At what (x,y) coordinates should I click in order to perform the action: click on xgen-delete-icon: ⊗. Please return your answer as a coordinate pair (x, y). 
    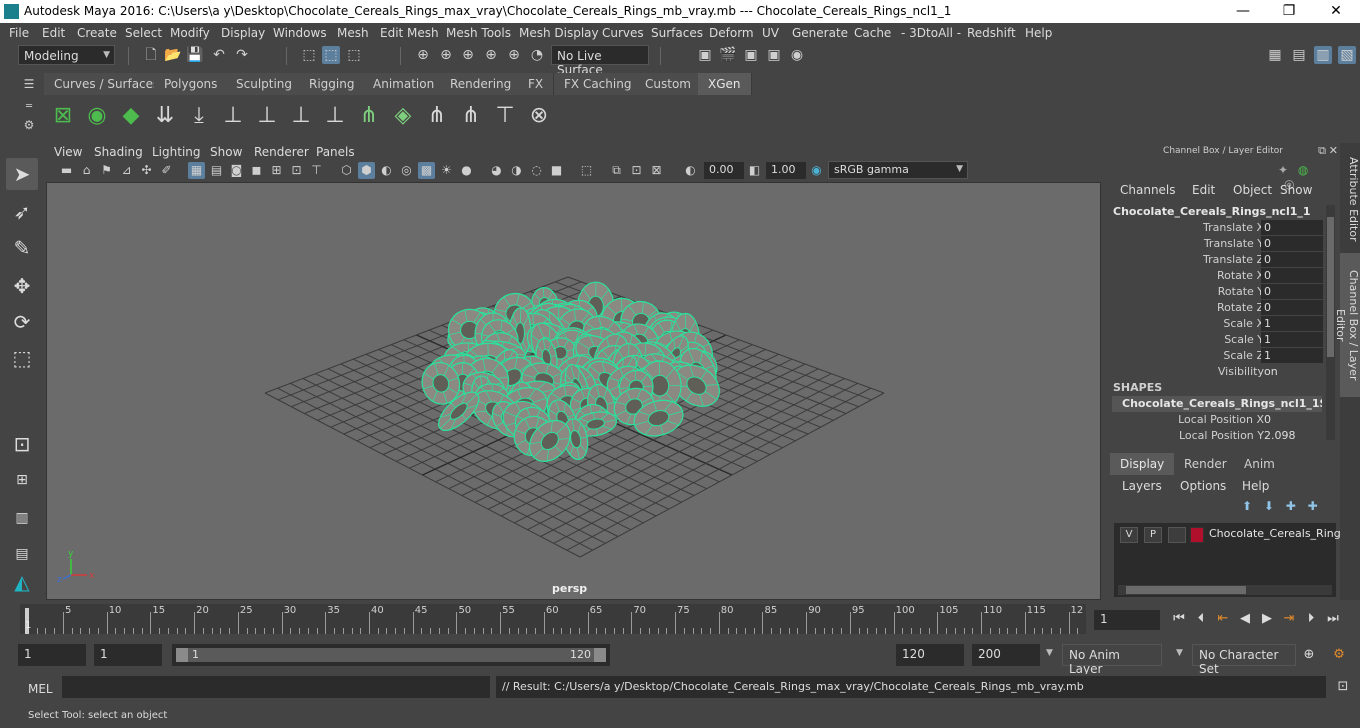
    Looking at the image, I should click on (539, 116).